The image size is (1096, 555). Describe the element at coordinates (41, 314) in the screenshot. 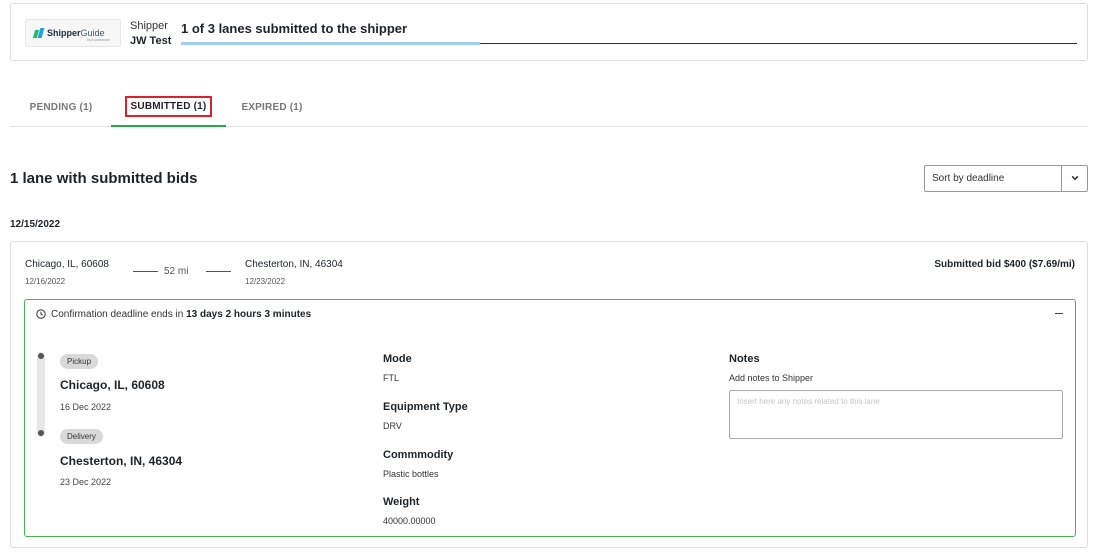

I see `clock-icon` at that location.